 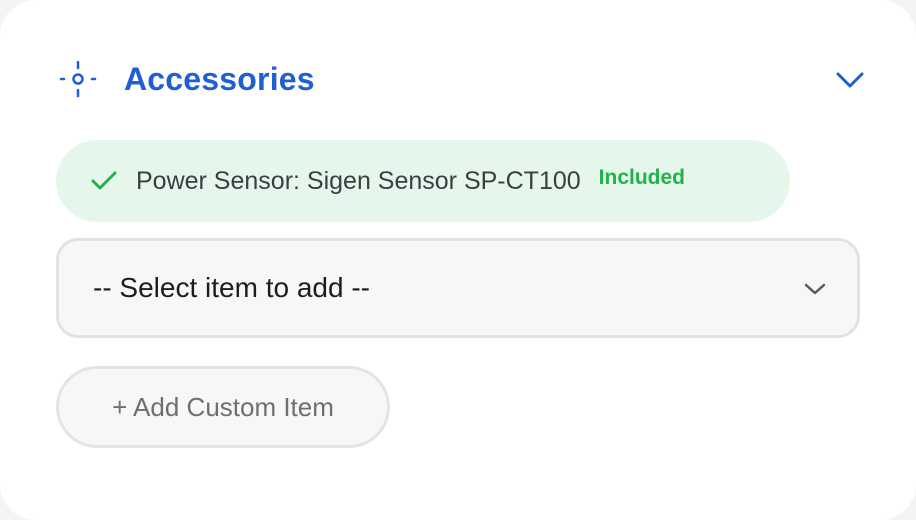 What do you see at coordinates (219, 78) in the screenshot?
I see `section-title: Accessories` at bounding box center [219, 78].